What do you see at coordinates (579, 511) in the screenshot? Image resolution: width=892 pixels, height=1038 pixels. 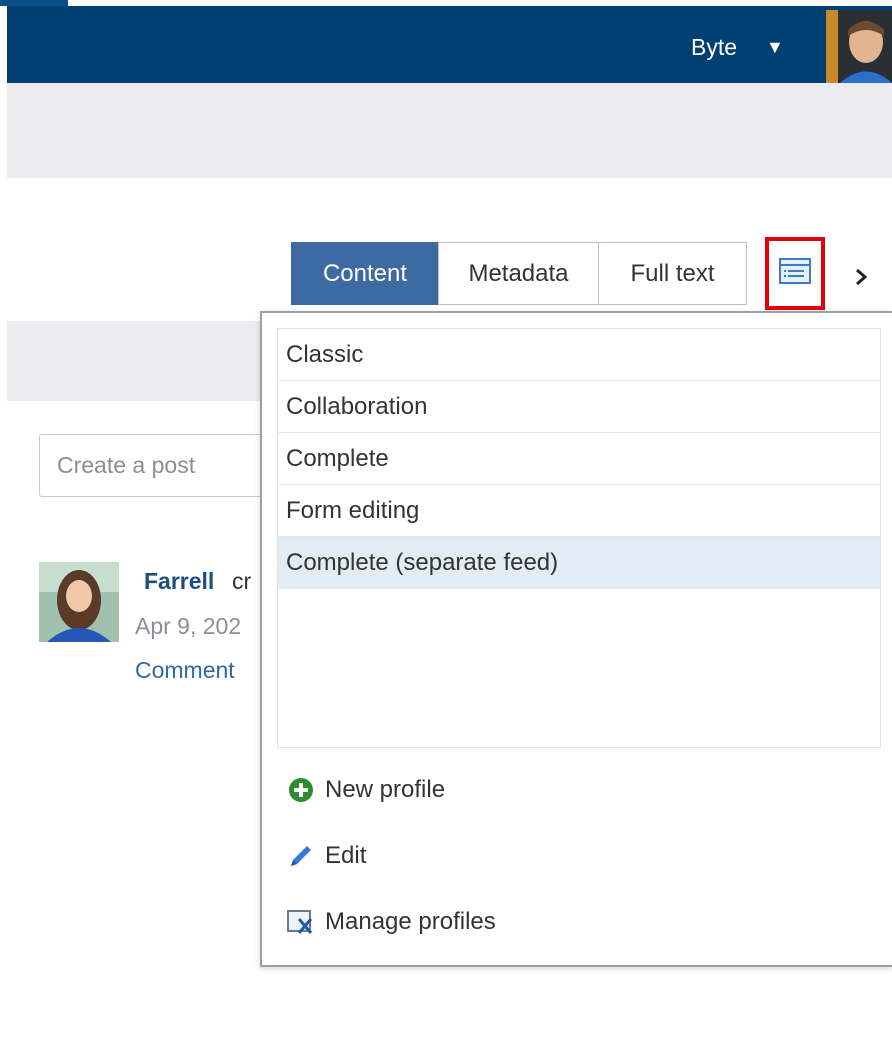 I see `profile-item-form-editing: Form editing` at bounding box center [579, 511].